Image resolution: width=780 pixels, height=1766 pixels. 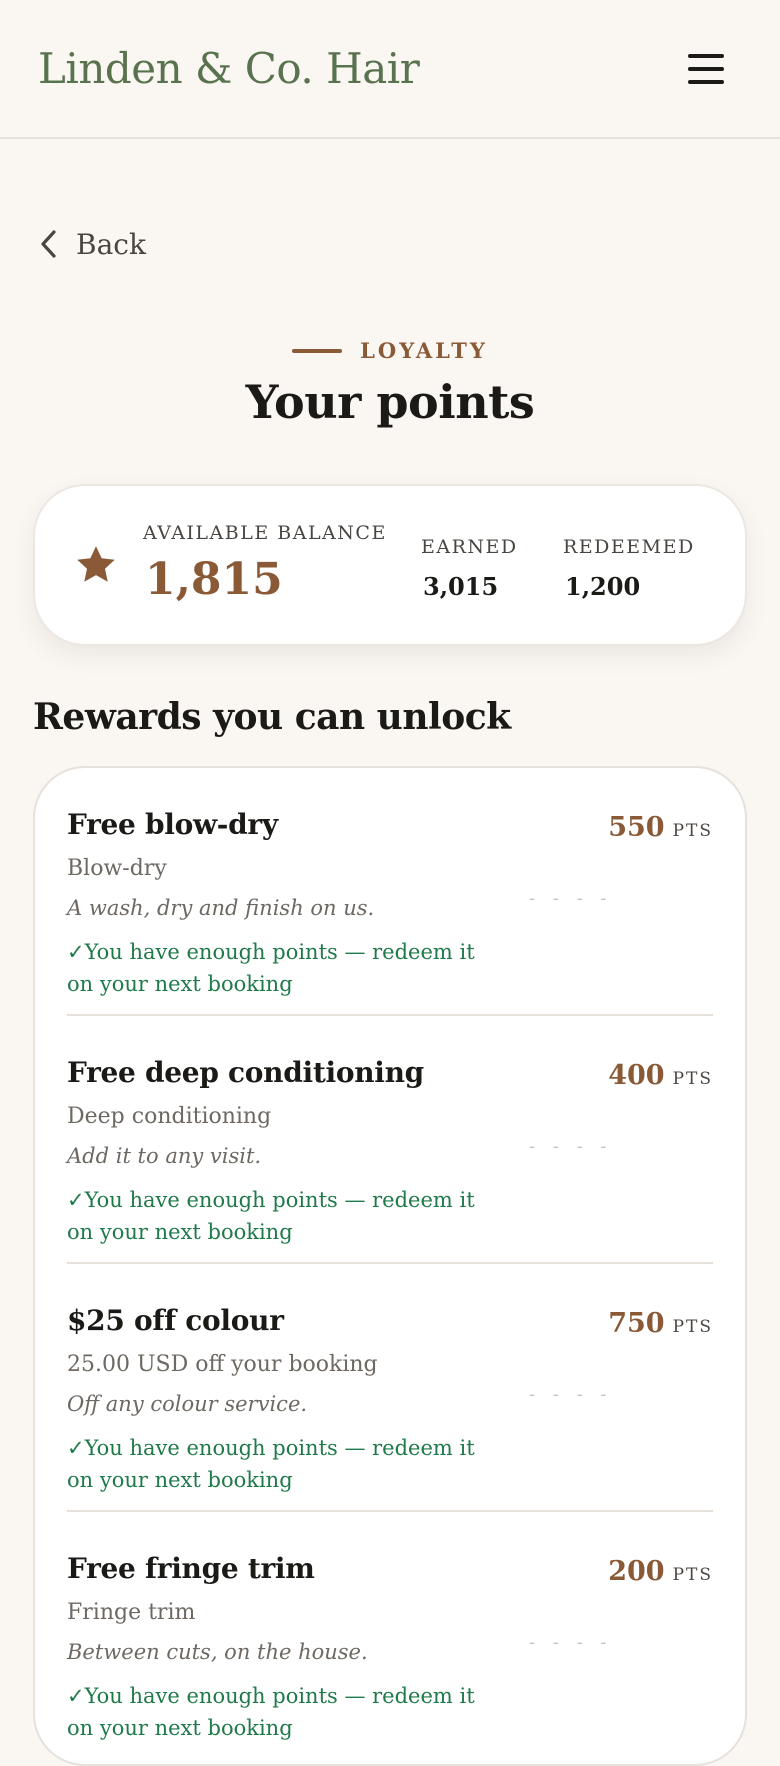 I want to click on reward-service: 25.00 USD off your booking, so click(x=222, y=1364).